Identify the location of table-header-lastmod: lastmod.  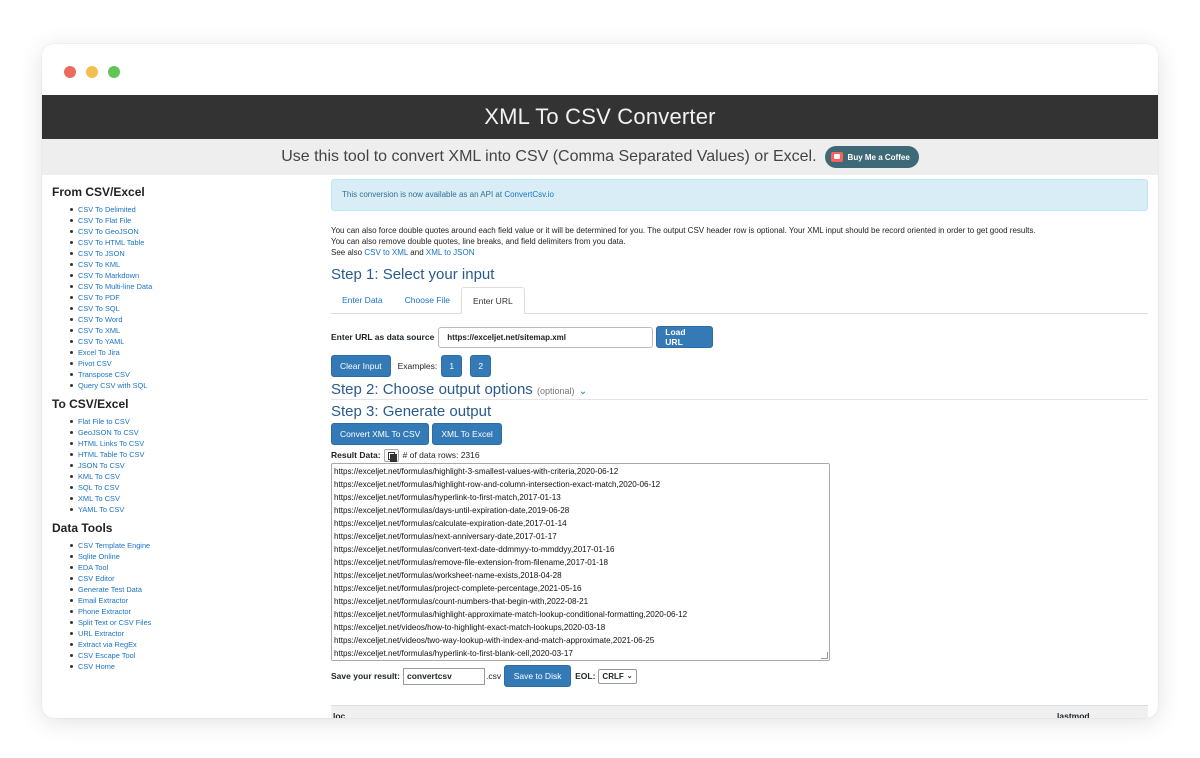
(1073, 714).